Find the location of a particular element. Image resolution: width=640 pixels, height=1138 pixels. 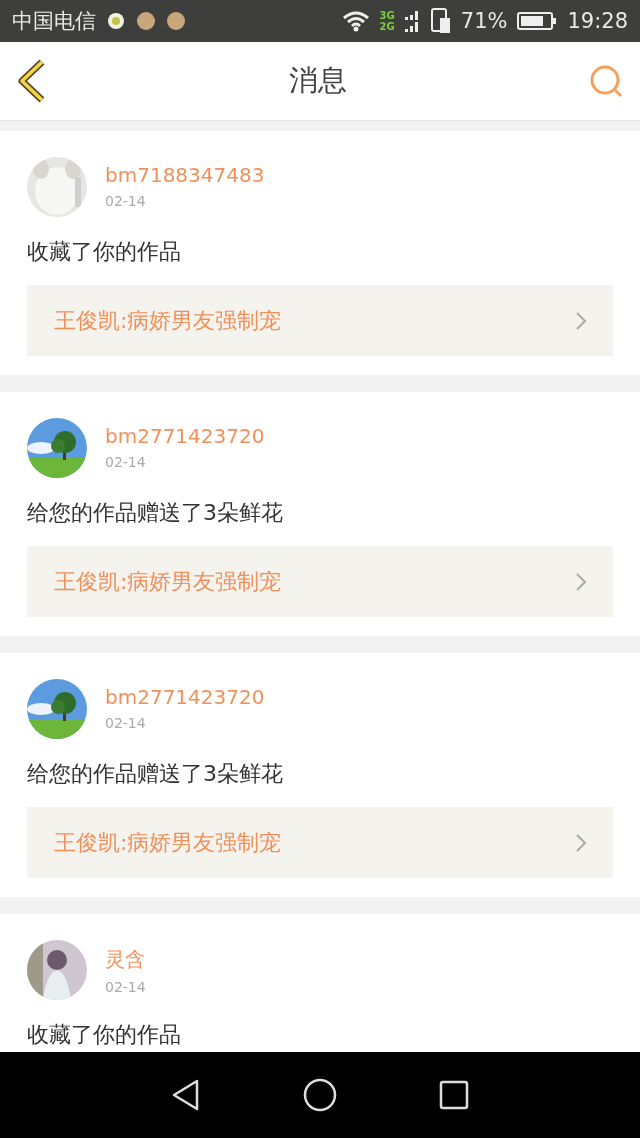

user-name: 灵含 is located at coordinates (125, 959).